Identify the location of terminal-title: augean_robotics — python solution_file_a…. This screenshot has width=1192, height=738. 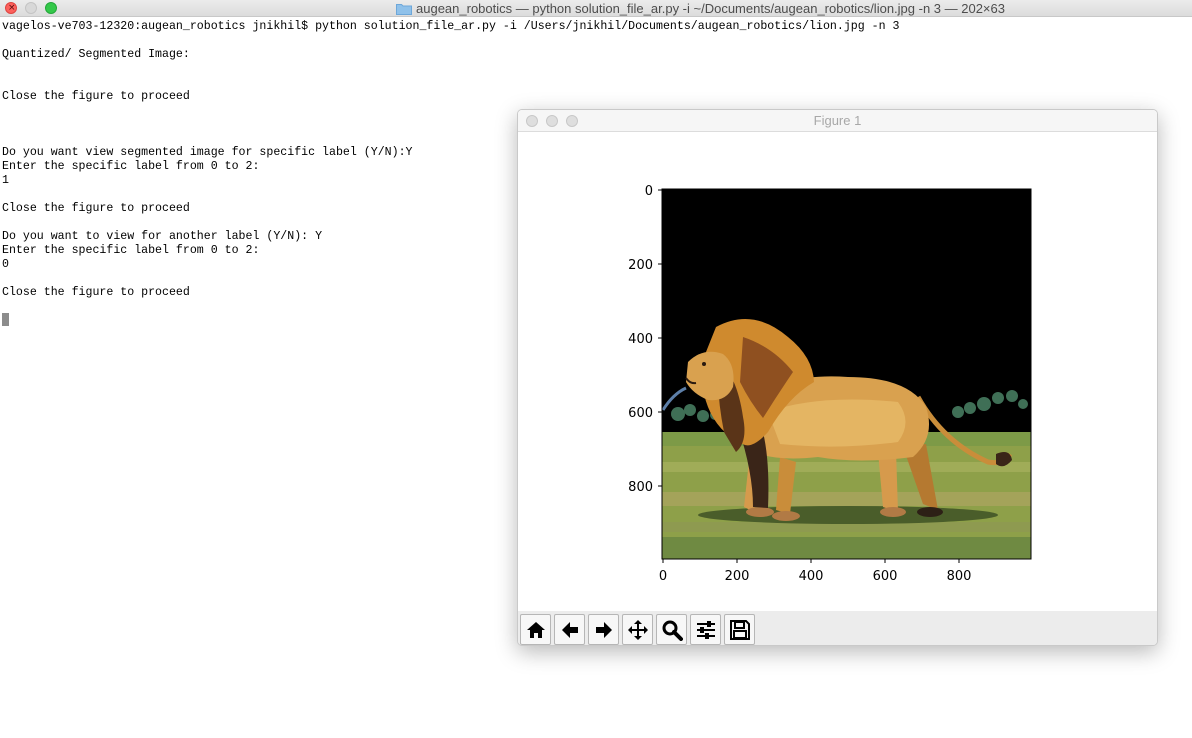
(700, 8).